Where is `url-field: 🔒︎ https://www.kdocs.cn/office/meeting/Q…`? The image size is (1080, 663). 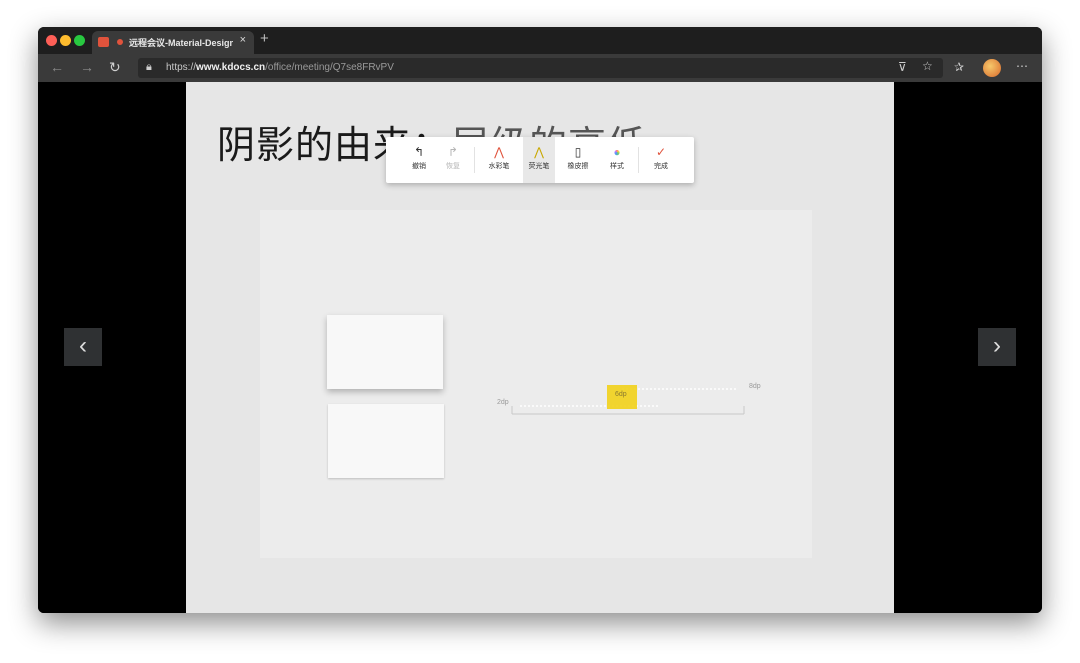
url-field: 🔒︎ https://www.kdocs.cn/office/meeting/Q… is located at coordinates (540, 68).